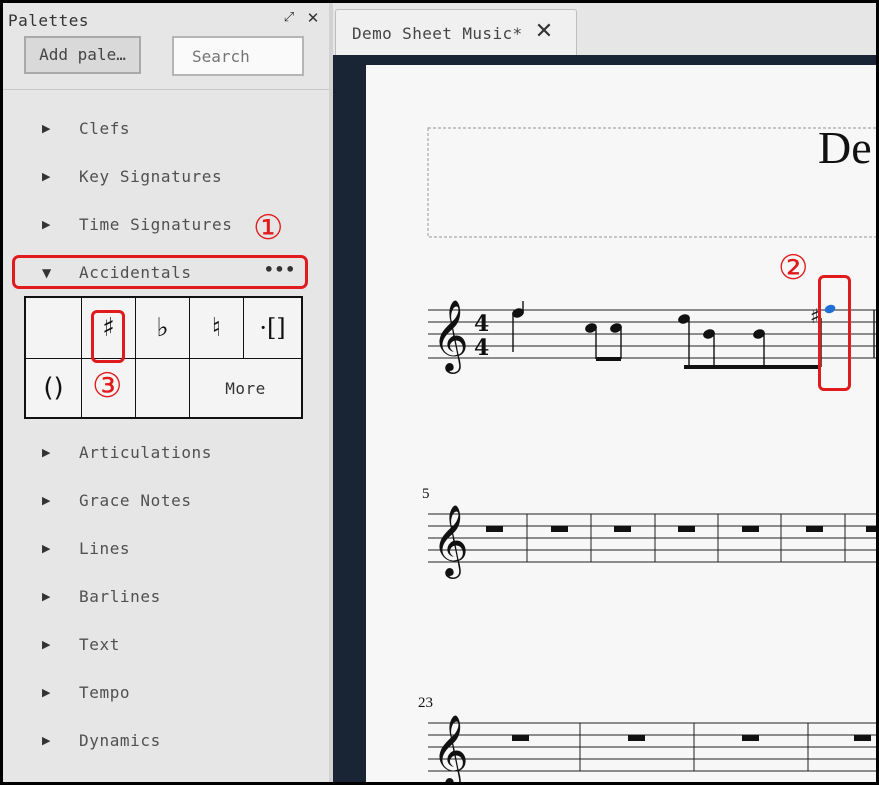  Describe the element at coordinates (793, 268) in the screenshot. I see `annotation-step-2: ②` at that location.